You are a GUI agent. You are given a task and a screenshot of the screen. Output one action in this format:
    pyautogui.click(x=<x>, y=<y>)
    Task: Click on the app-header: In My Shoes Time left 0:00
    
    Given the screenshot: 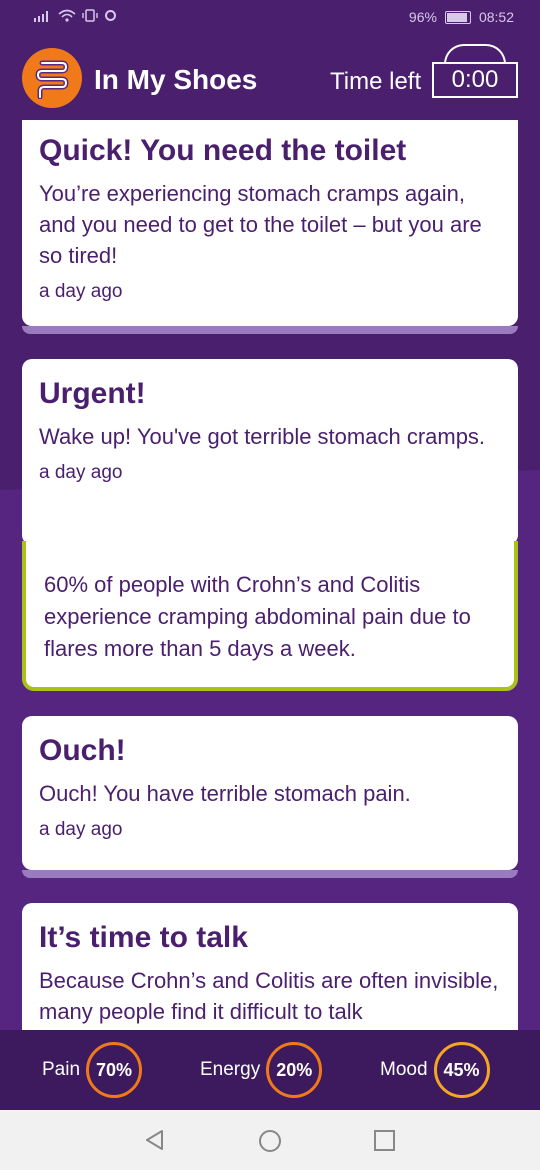 What is the action you would take?
    pyautogui.click(x=270, y=78)
    